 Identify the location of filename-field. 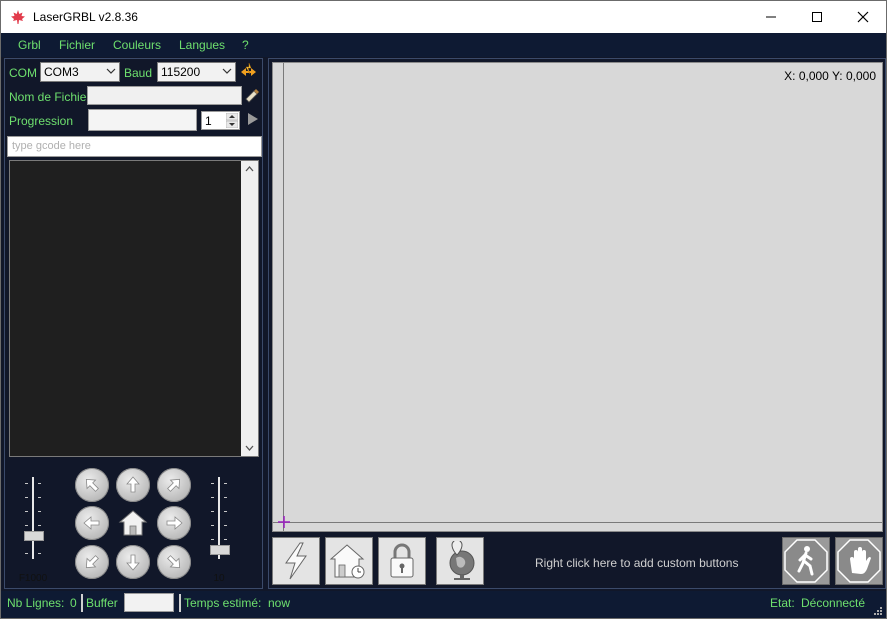
(164, 95).